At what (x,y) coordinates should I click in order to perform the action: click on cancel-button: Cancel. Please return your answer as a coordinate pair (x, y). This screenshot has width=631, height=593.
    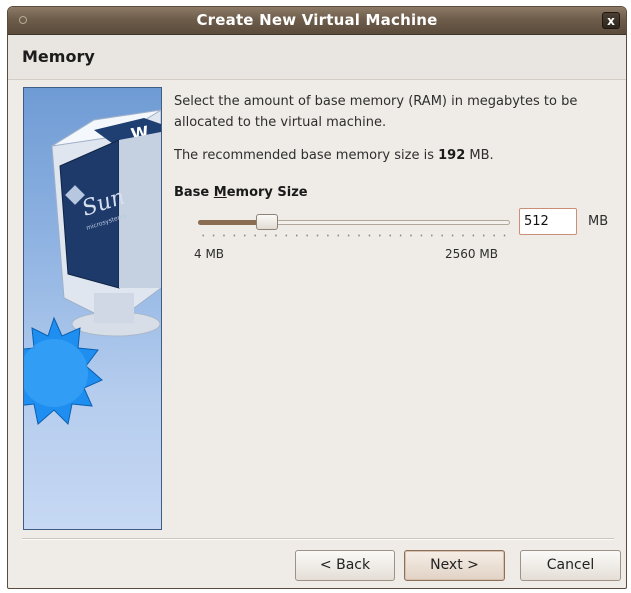
    Looking at the image, I should click on (570, 565).